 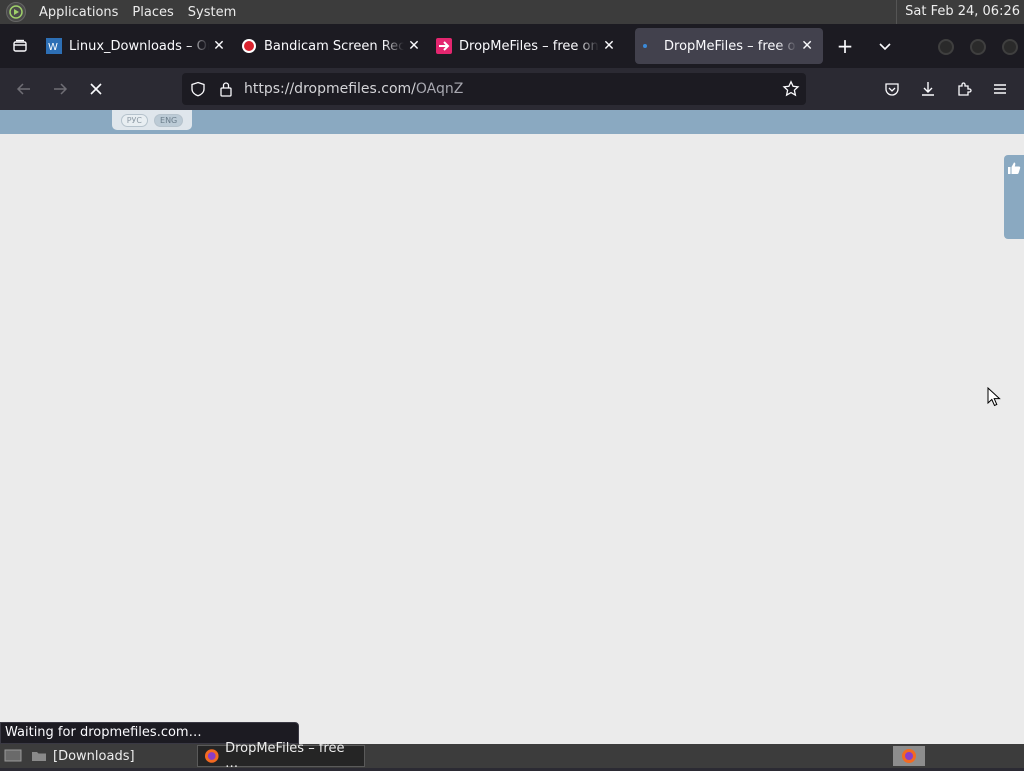 I want to click on tab-title: Linux_Downloads – On, so click(x=139, y=46).